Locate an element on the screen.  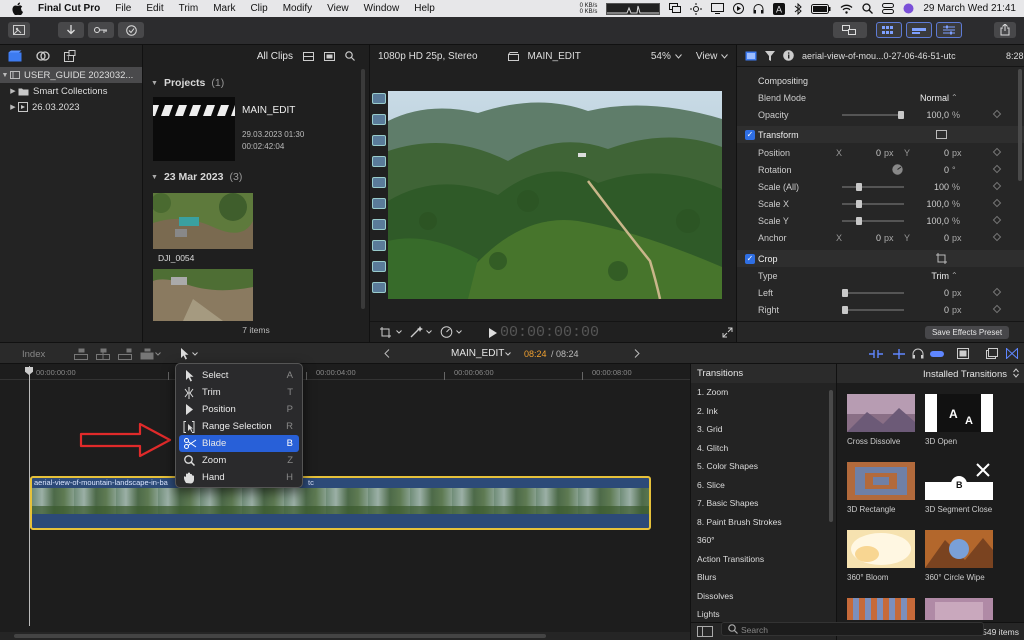
crop-left-value: 0 is located at coordinates (928, 293).